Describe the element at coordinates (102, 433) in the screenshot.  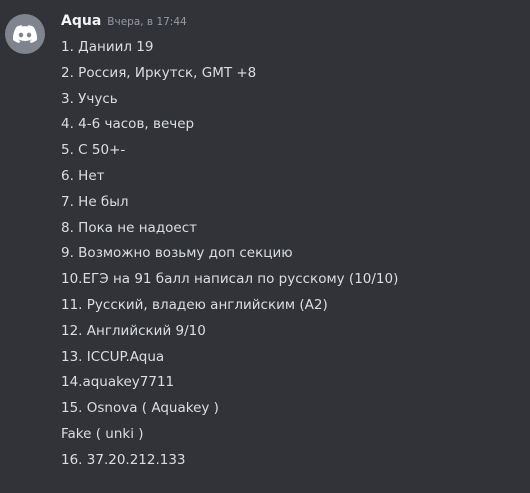
I see `message-line: Fake ( unki )` at that location.